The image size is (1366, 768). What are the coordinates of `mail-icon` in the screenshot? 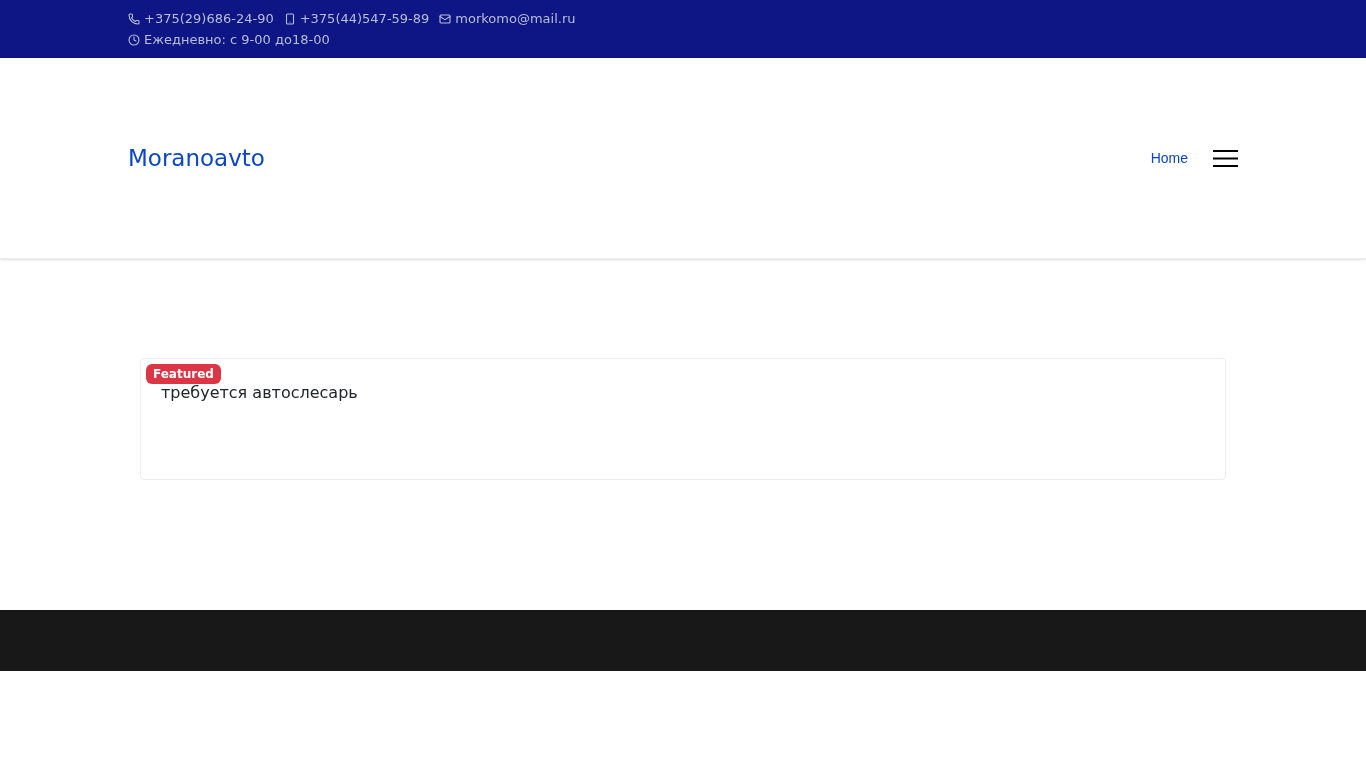 It's located at (445, 19).